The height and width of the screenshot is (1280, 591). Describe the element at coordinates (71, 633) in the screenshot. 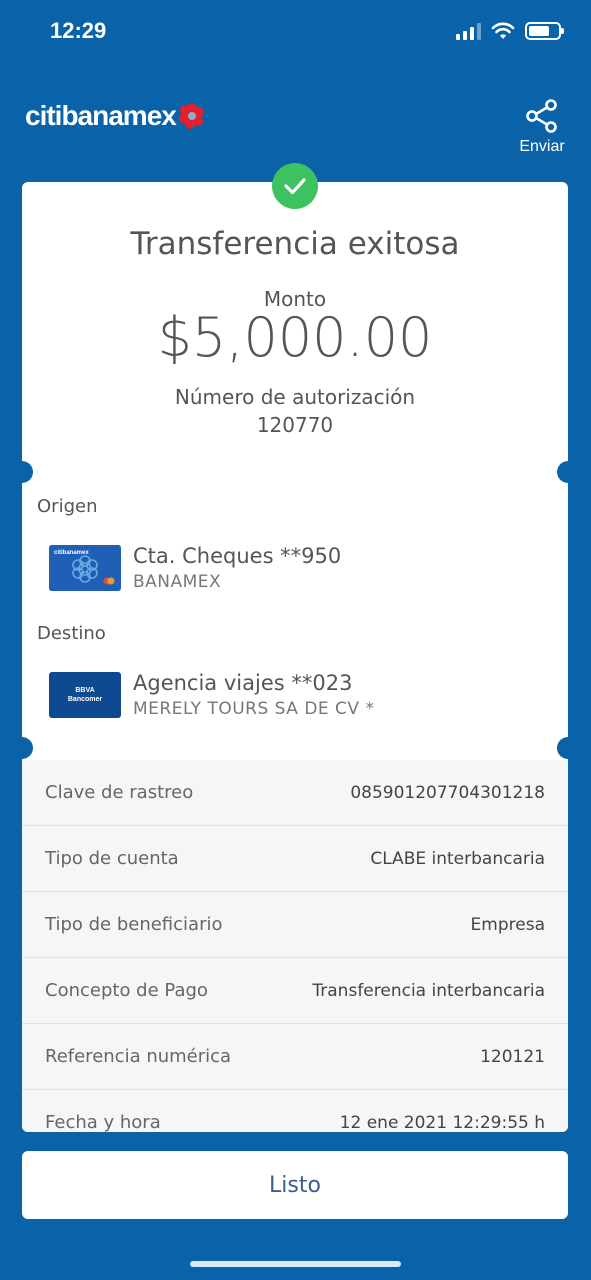

I see `destination-section-label: Destino` at that location.